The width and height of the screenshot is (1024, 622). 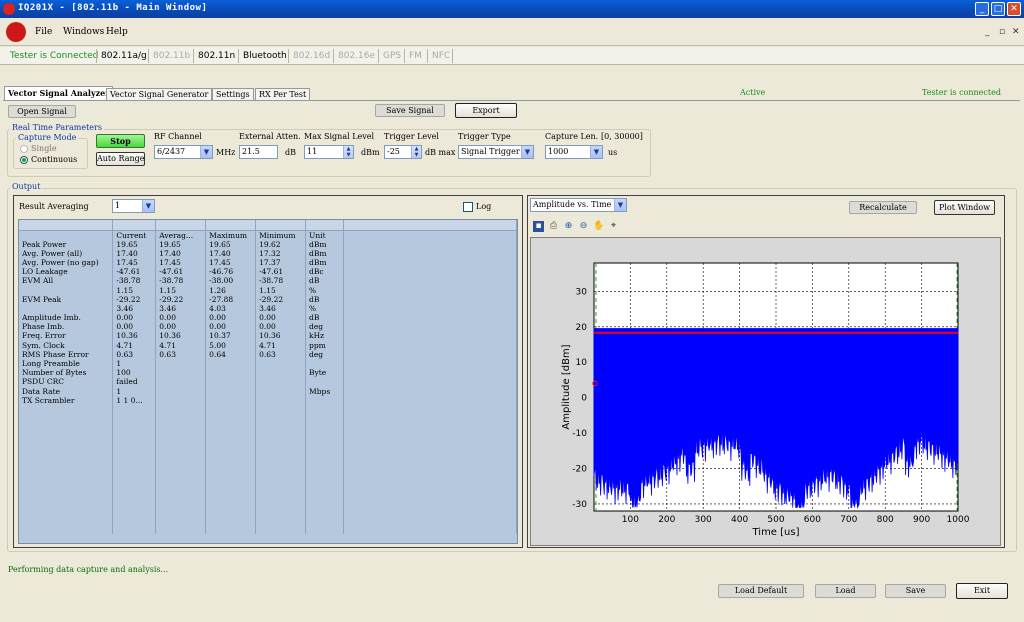 I want to click on proto-80216d: 802.16d, so click(x=311, y=56).